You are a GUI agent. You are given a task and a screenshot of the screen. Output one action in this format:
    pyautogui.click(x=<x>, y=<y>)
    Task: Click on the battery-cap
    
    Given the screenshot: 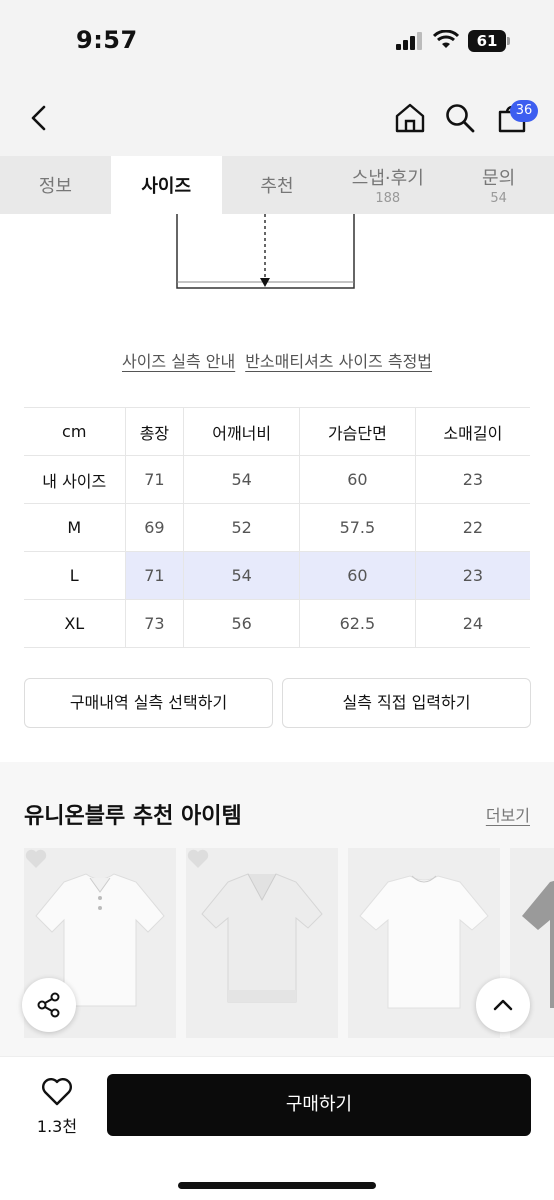 What is the action you would take?
    pyautogui.click(x=508, y=41)
    